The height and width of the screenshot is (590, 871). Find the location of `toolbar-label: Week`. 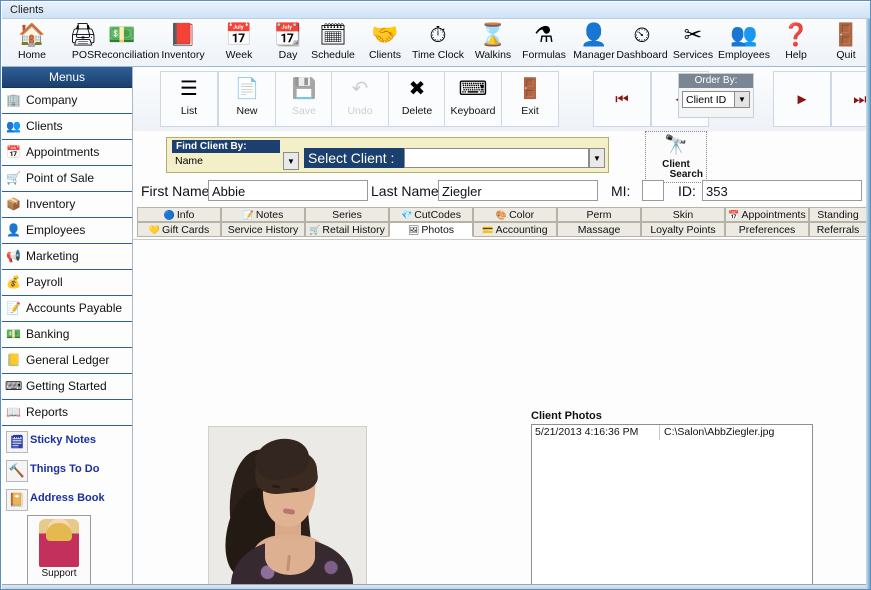

toolbar-label: Week is located at coordinates (239, 55).